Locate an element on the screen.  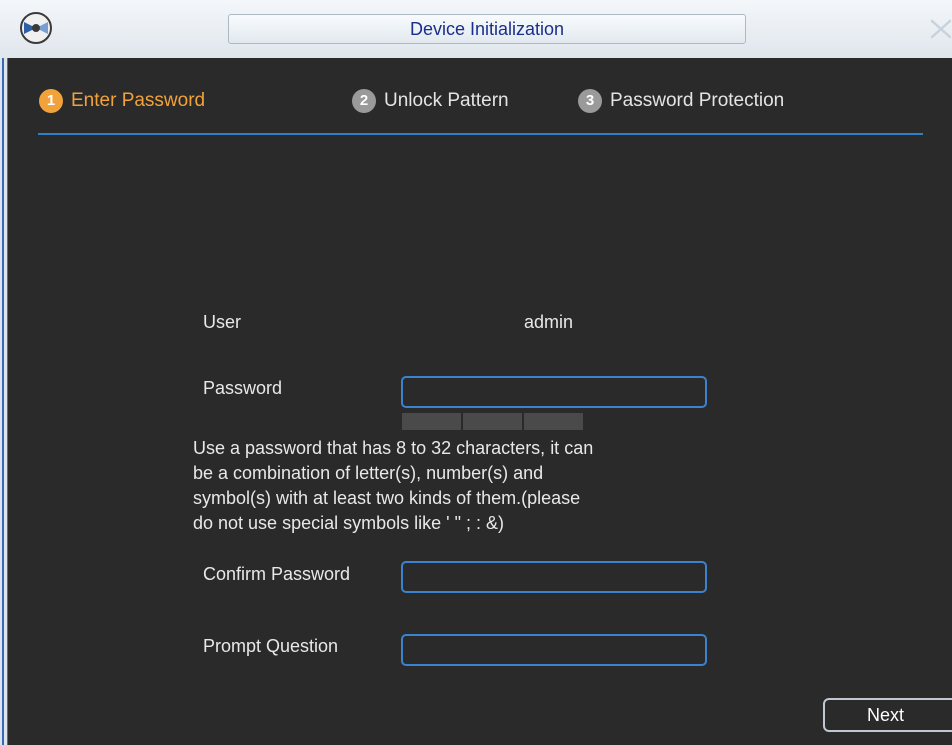
step-number-badge: 1 is located at coordinates (51, 101).